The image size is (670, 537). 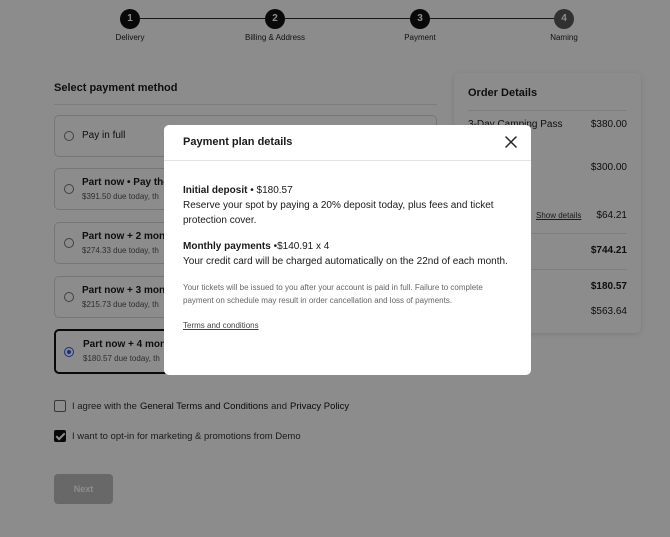 What do you see at coordinates (221, 325) in the screenshot?
I see `terms-and-conditions-link: Terms and conditions` at bounding box center [221, 325].